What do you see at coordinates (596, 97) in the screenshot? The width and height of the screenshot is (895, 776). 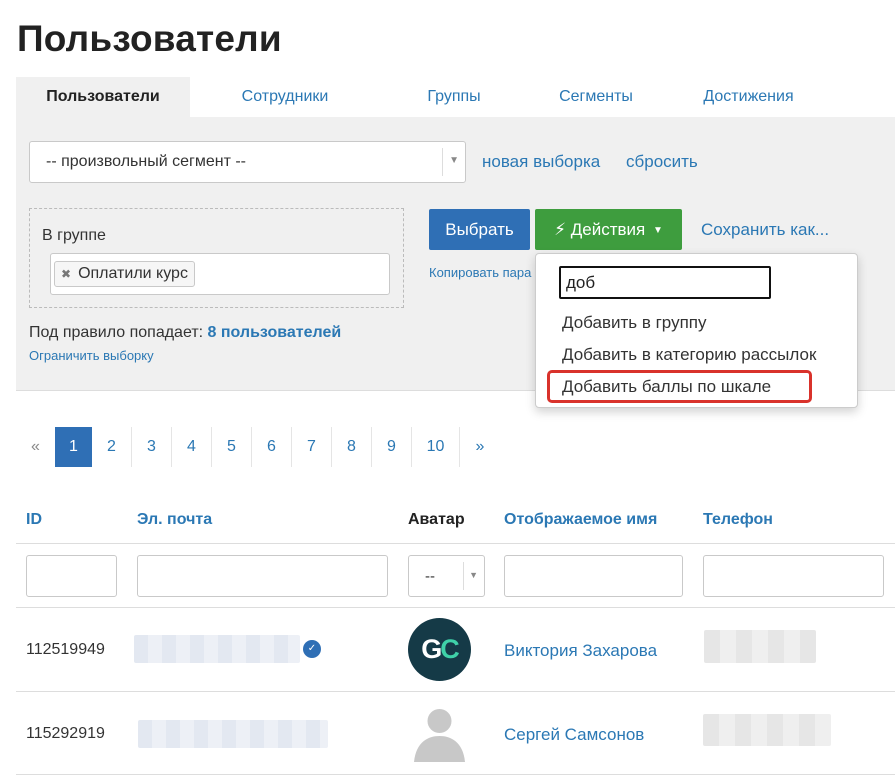 I see `tab-segments: Сегменты` at bounding box center [596, 97].